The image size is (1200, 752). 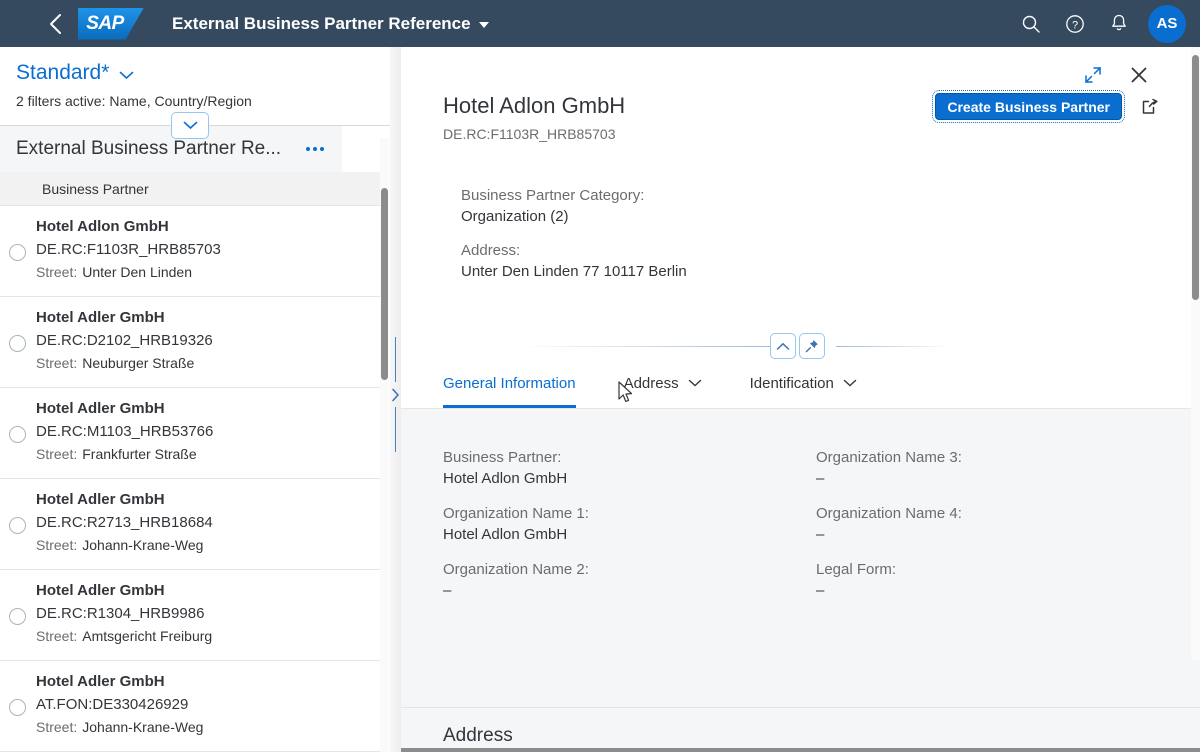 I want to click on pin-header-button, so click(x=812, y=346).